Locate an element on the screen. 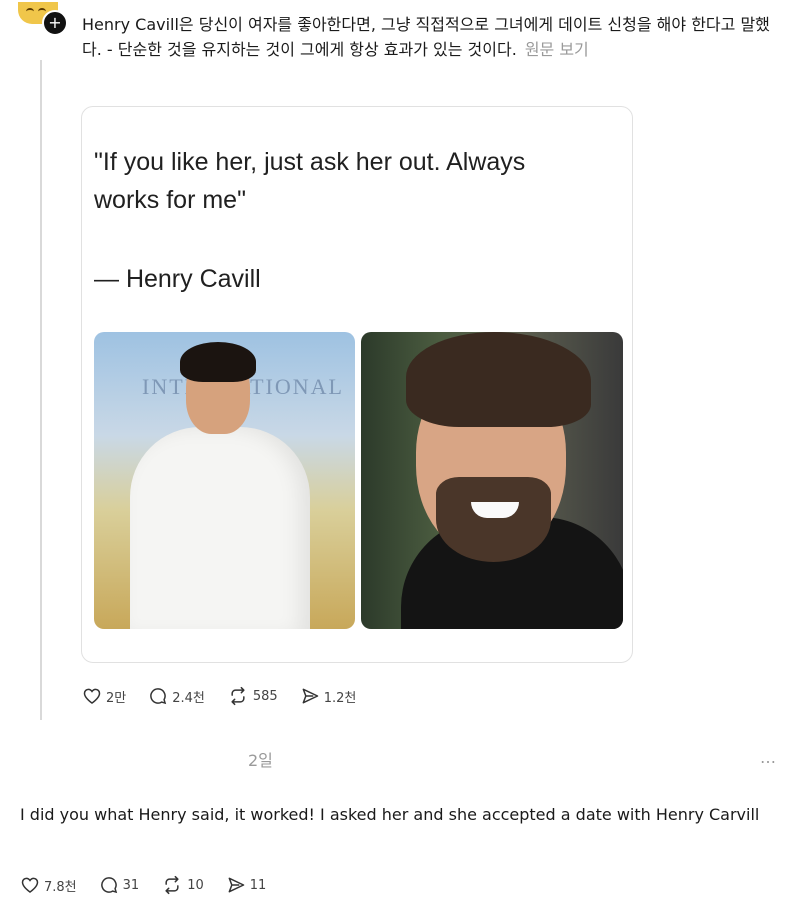 This screenshot has width=800, height=908. reply-repost-count: 10 is located at coordinates (195, 885).